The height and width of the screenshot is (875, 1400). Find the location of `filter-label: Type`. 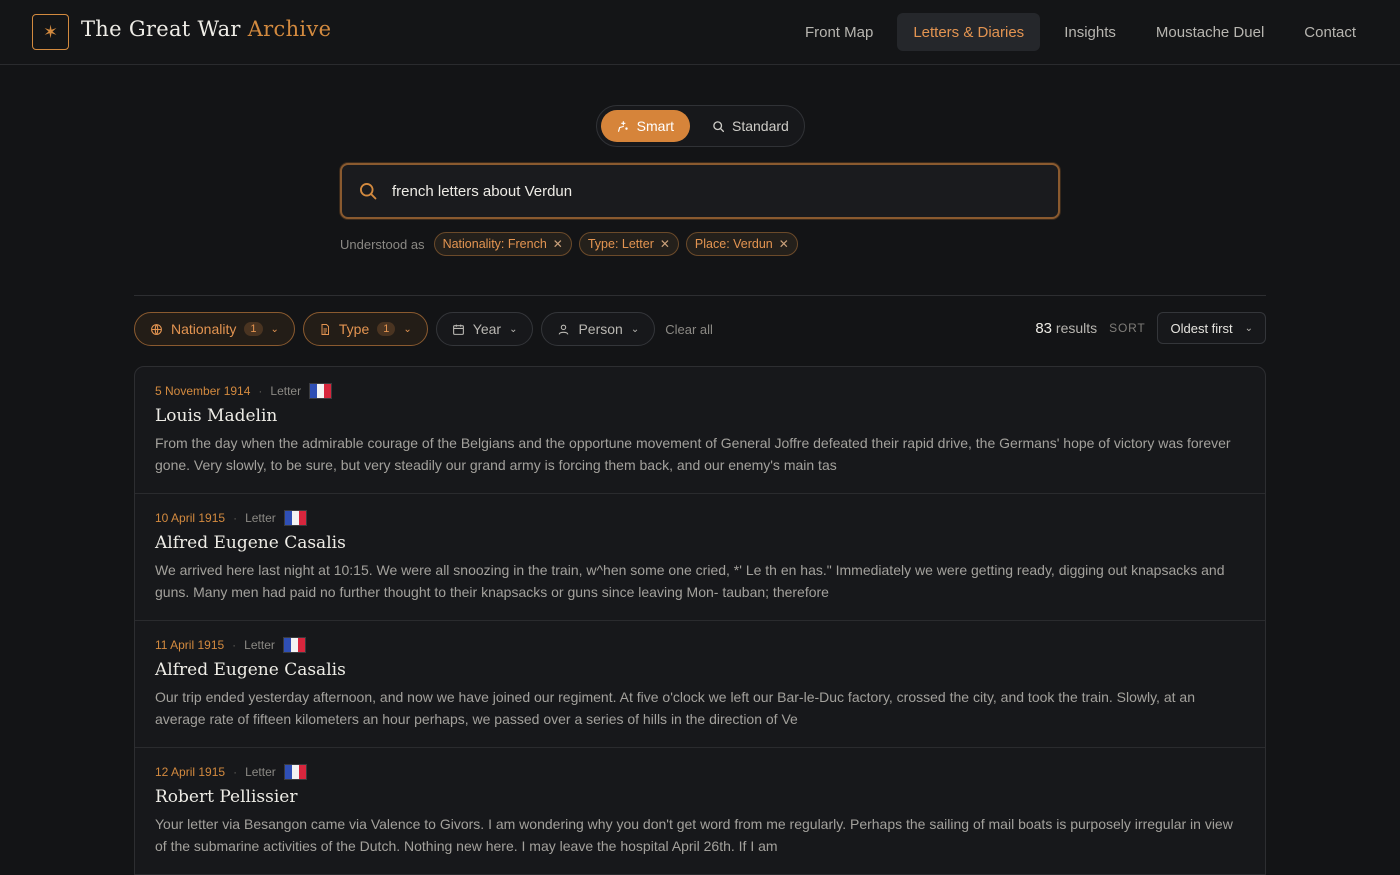

filter-label: Type is located at coordinates (354, 329).